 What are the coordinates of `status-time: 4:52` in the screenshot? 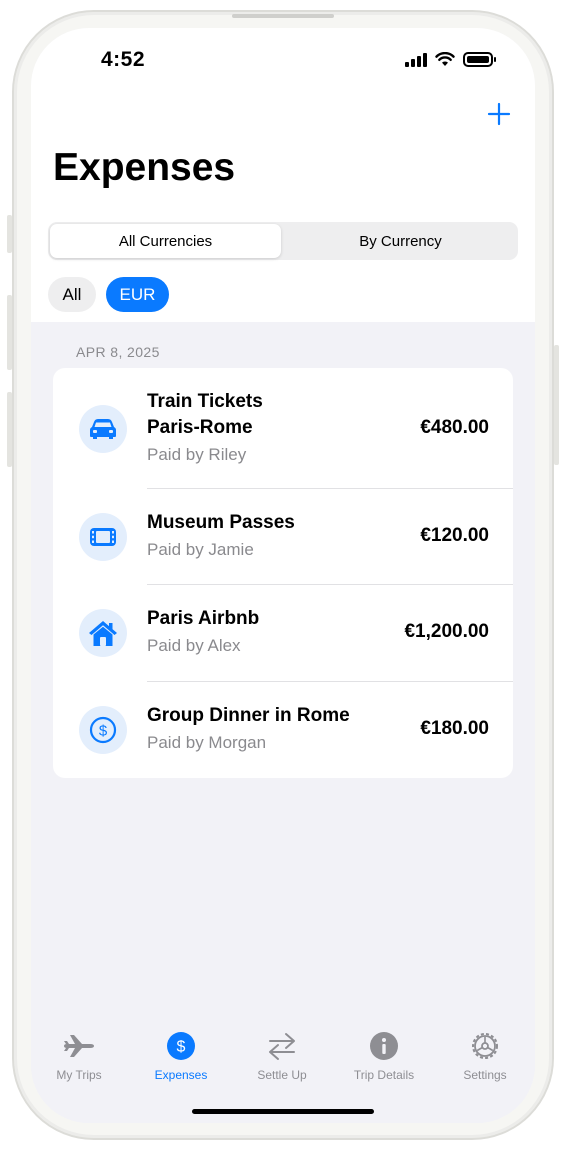 It's located at (123, 59).